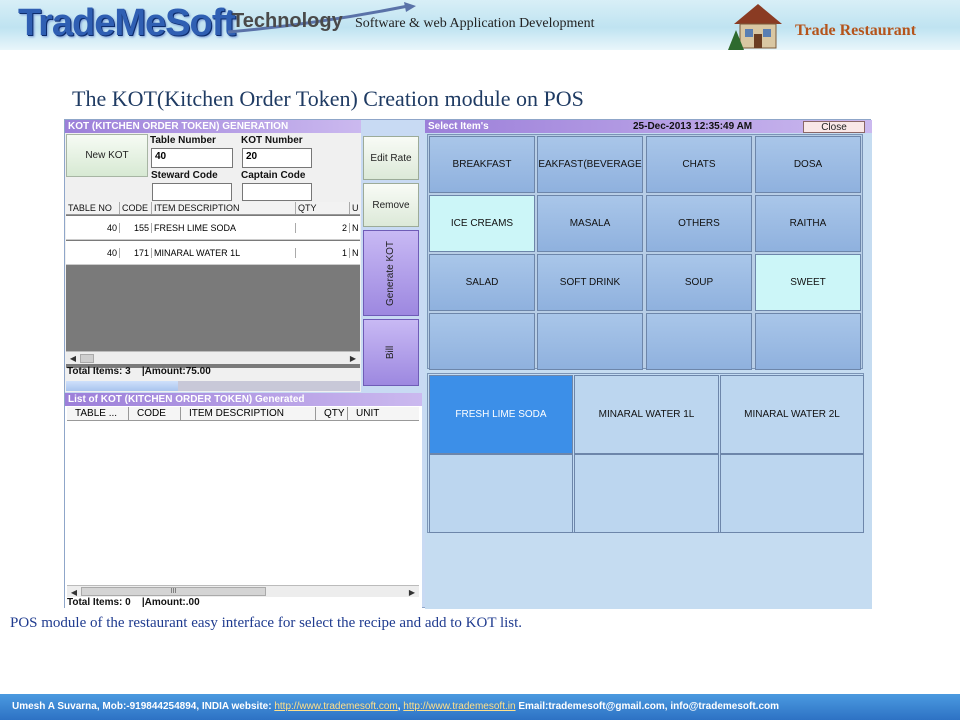  What do you see at coordinates (590, 223) in the screenshot?
I see `category-masala: MASALA` at bounding box center [590, 223].